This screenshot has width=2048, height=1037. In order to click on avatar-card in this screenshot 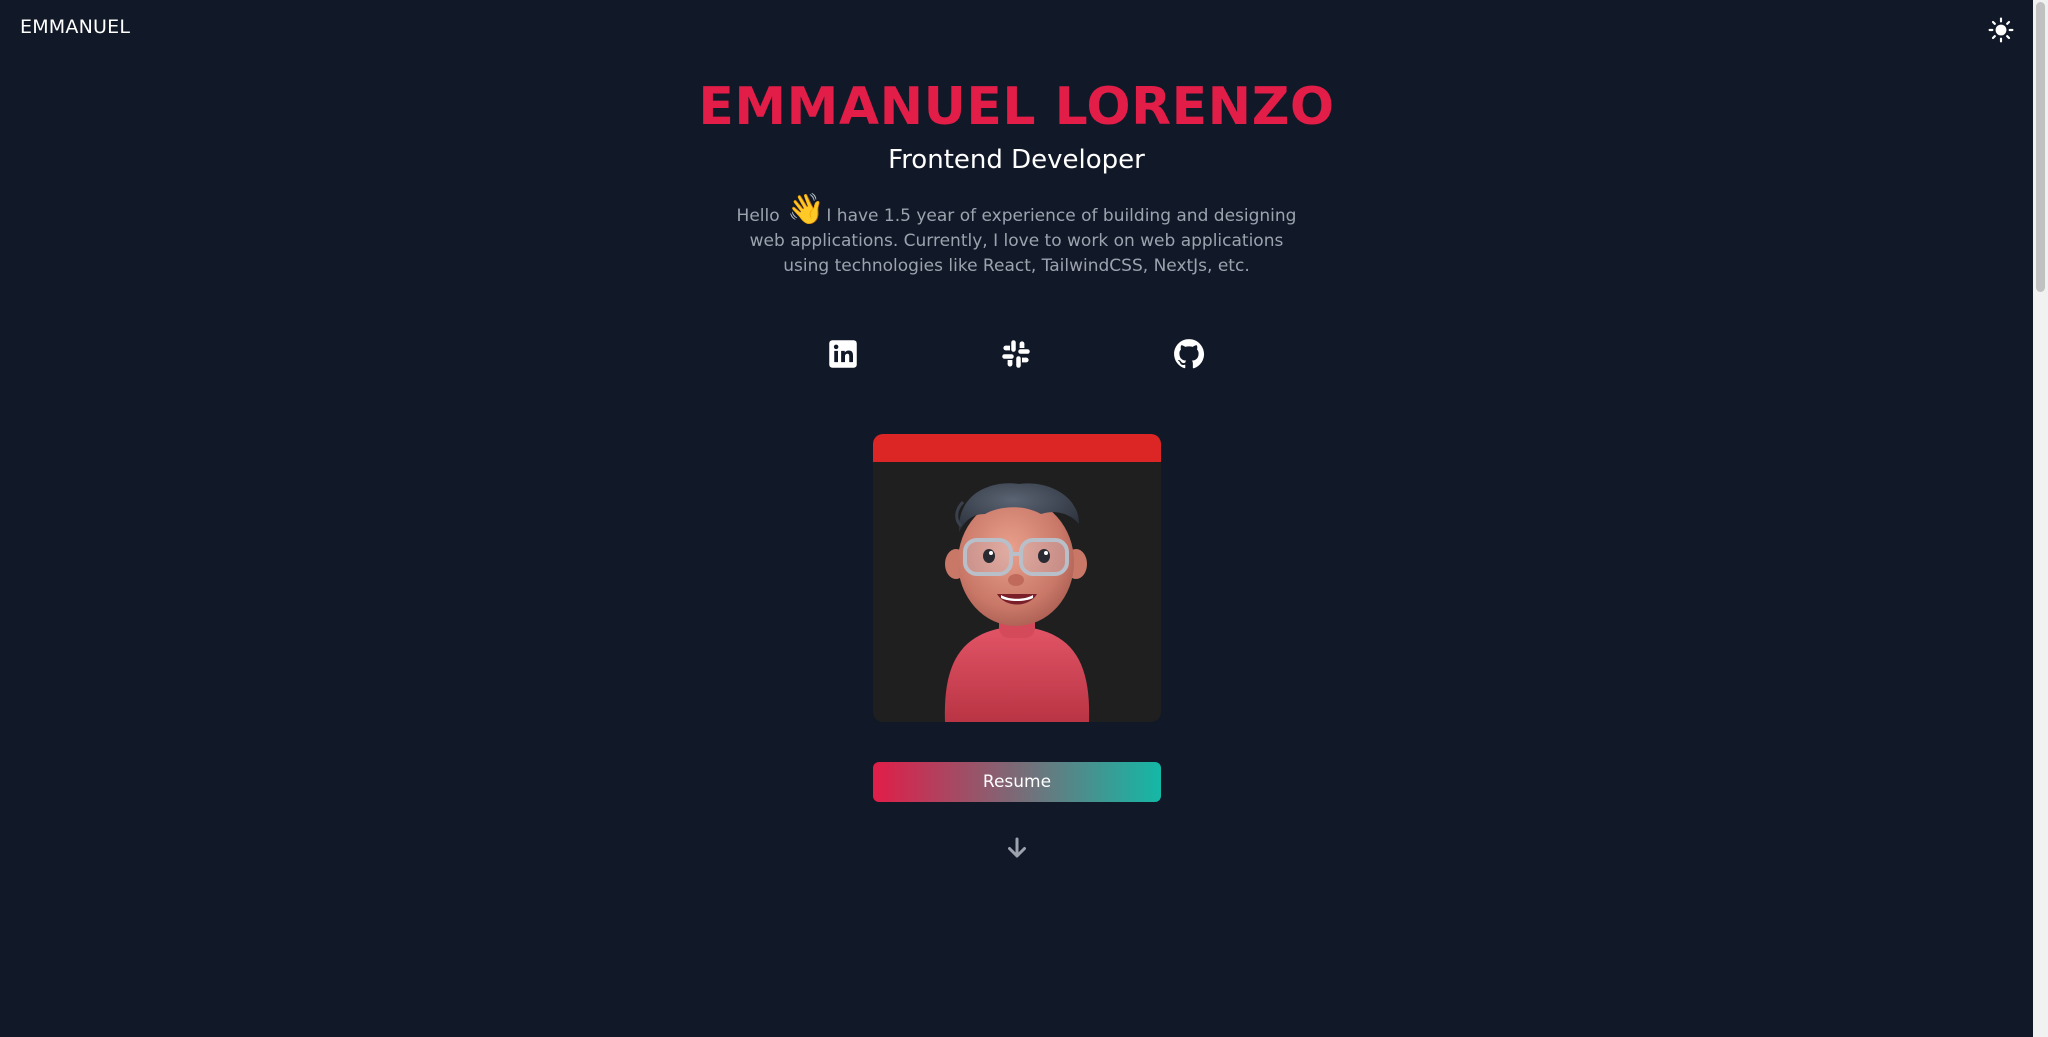, I will do `click(1017, 578)`.